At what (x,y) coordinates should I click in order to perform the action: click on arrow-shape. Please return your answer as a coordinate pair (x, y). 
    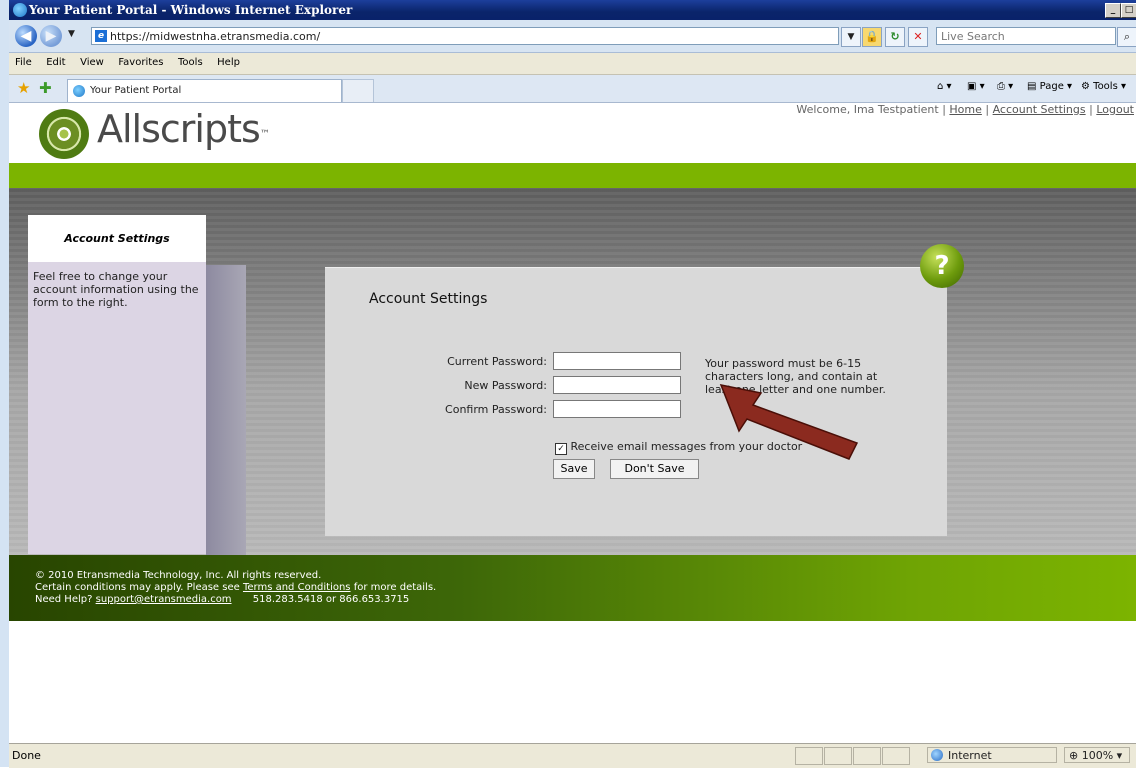
    Looking at the image, I should click on (789, 421).